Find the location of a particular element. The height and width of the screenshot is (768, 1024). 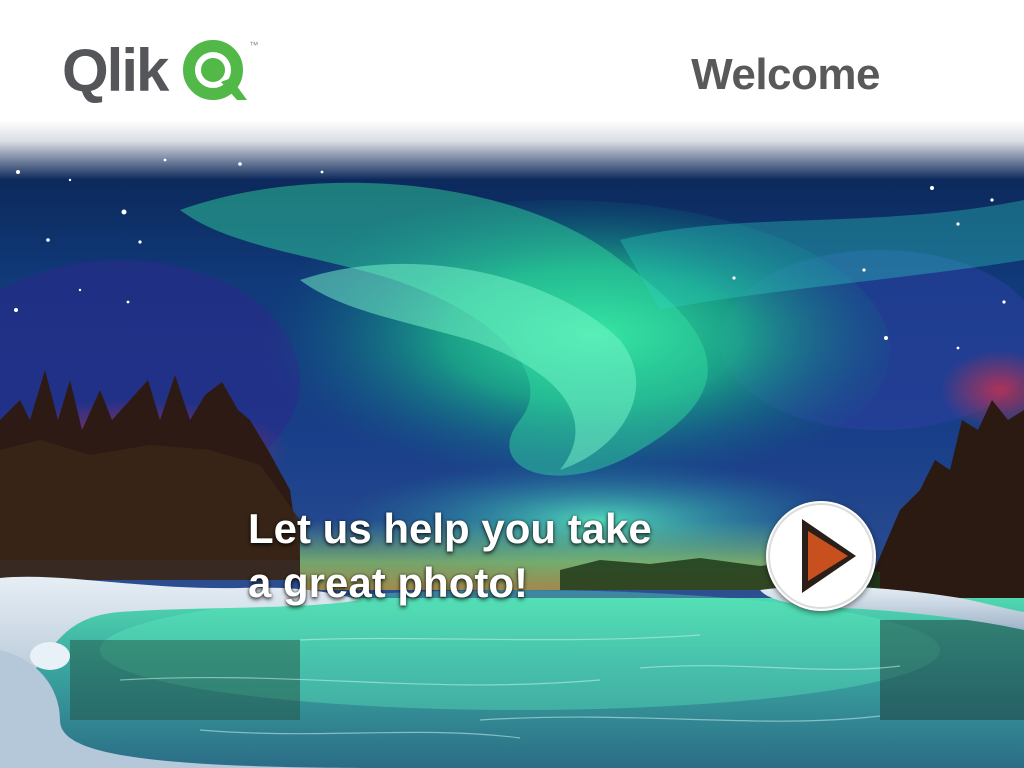

trademark-symbol: ™ is located at coordinates (254, 45).